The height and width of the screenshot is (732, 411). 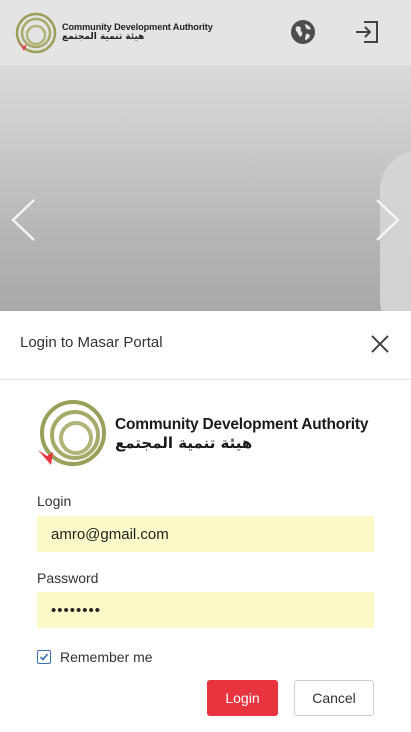 I want to click on remember-me-label: Remember me, so click(x=106, y=657).